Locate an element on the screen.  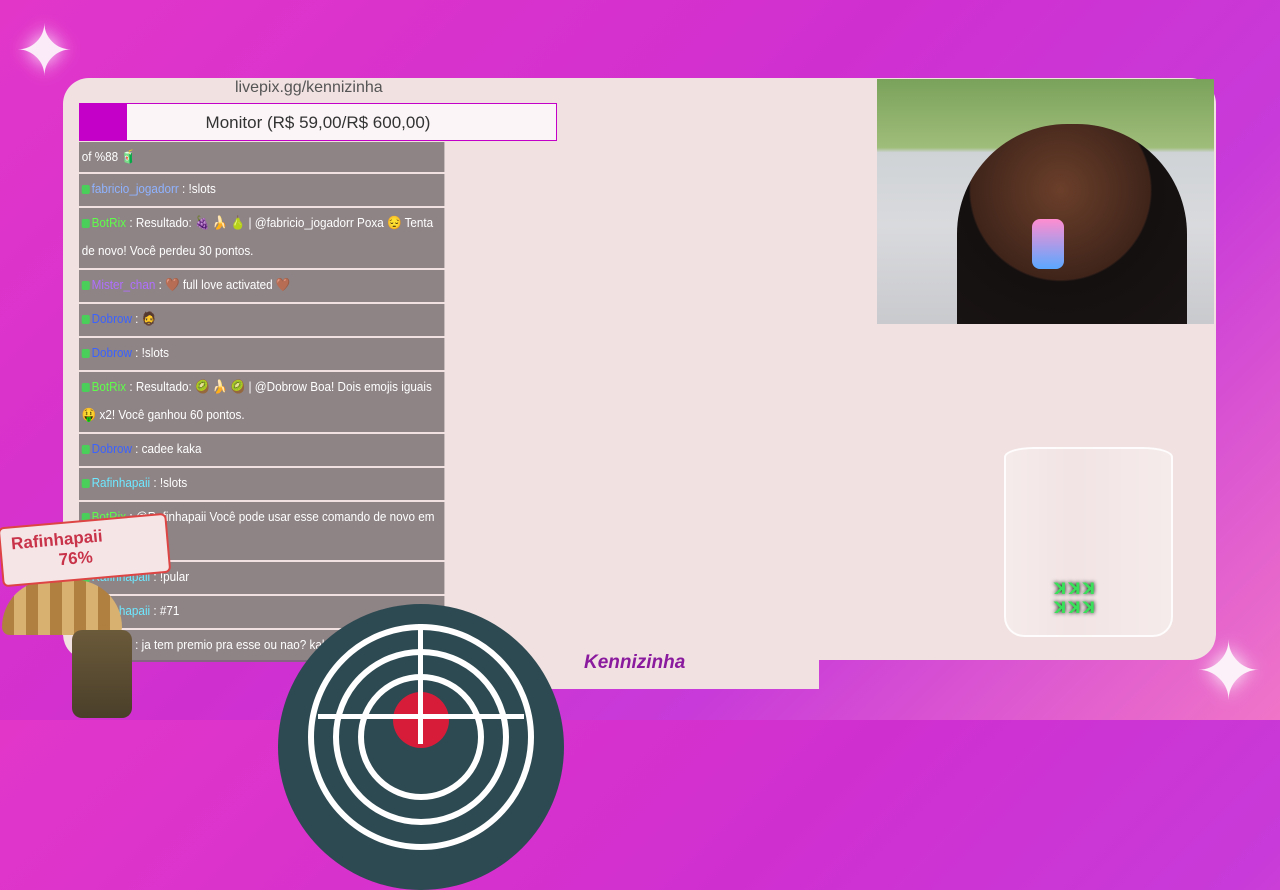
chat-message: fabricio_jogadorr : !slots is located at coordinates (262, 190).